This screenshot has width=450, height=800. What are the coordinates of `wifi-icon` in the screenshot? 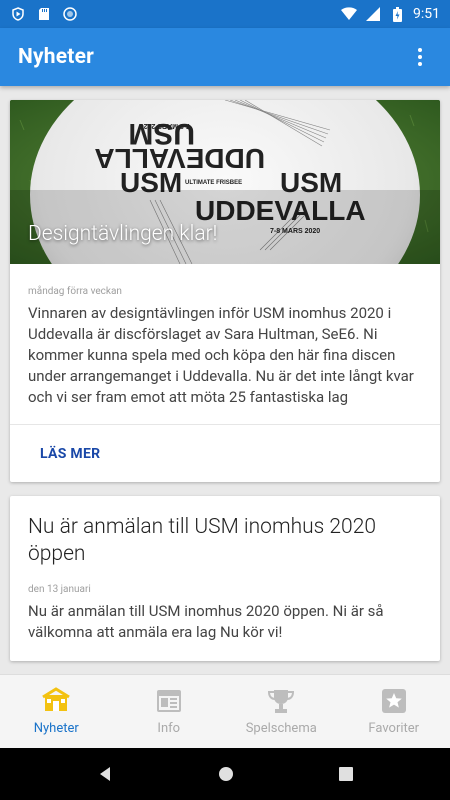 It's located at (349, 14).